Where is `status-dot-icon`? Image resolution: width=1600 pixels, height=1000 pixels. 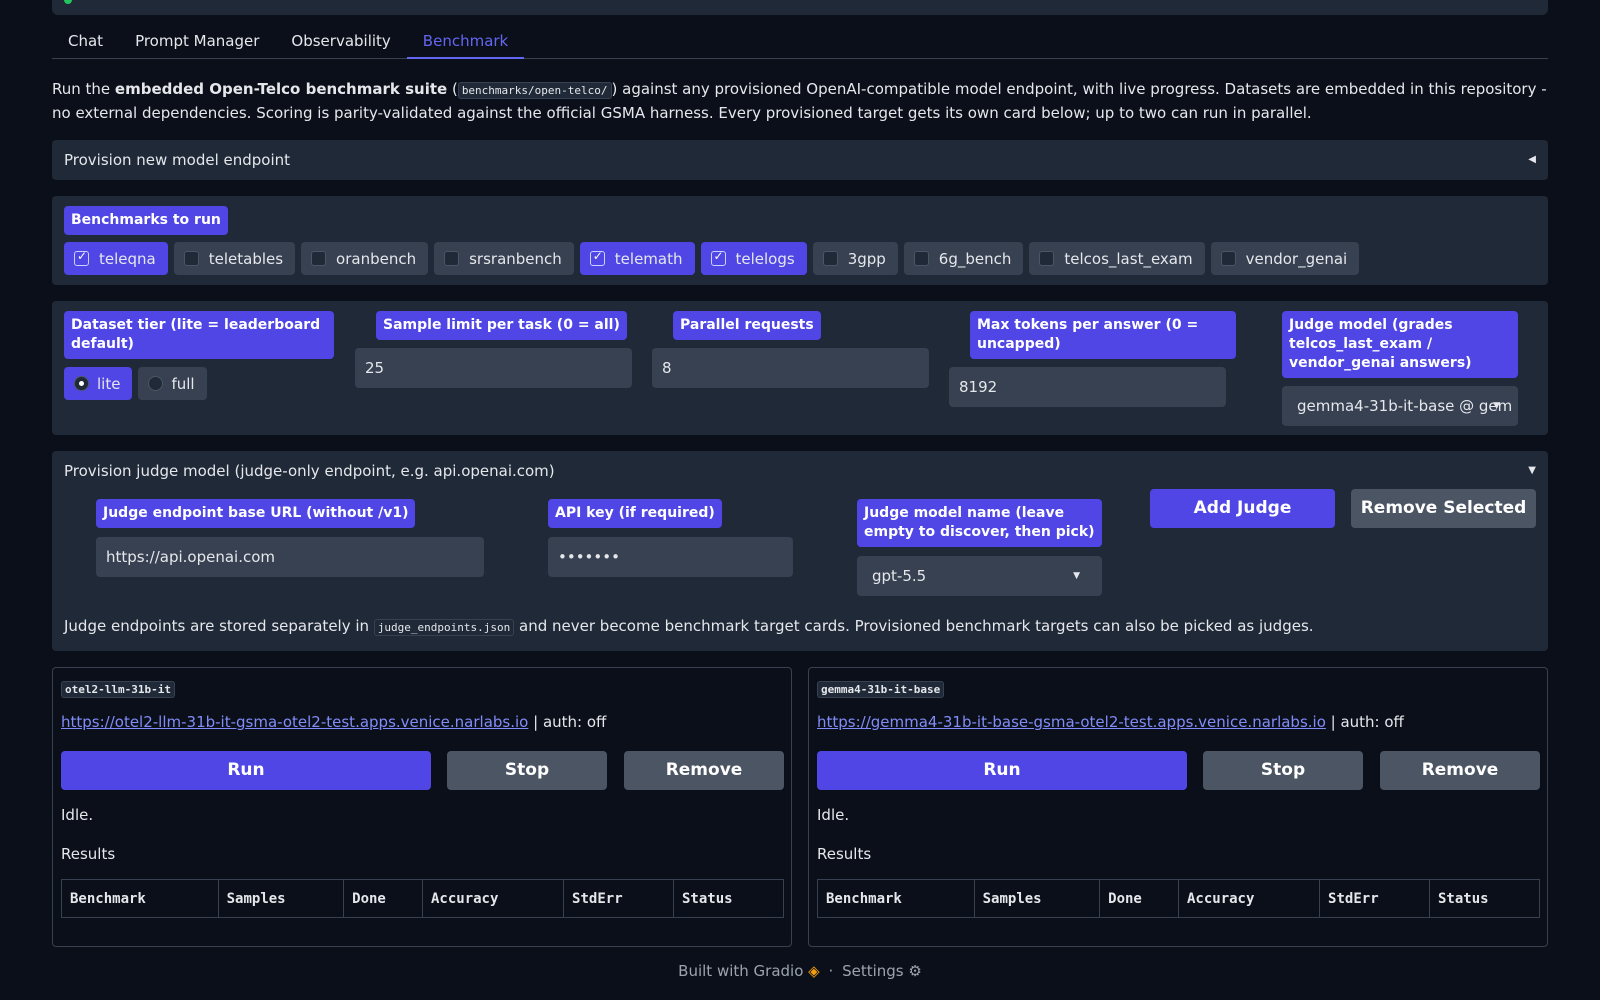
status-dot-icon is located at coordinates (68, 2).